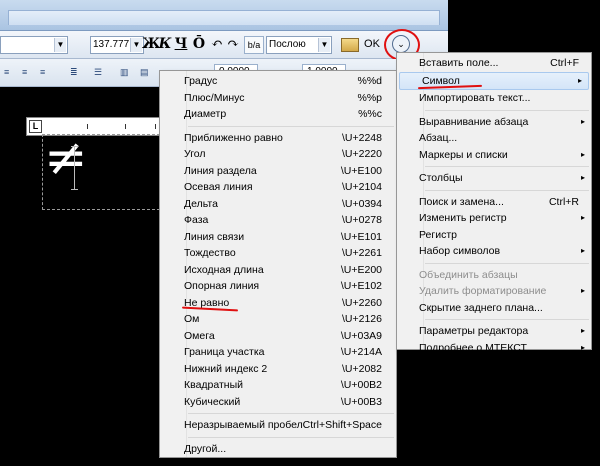 The width and height of the screenshot is (600, 466). I want to click on context-menu-item: Регистр, so click(494, 235).